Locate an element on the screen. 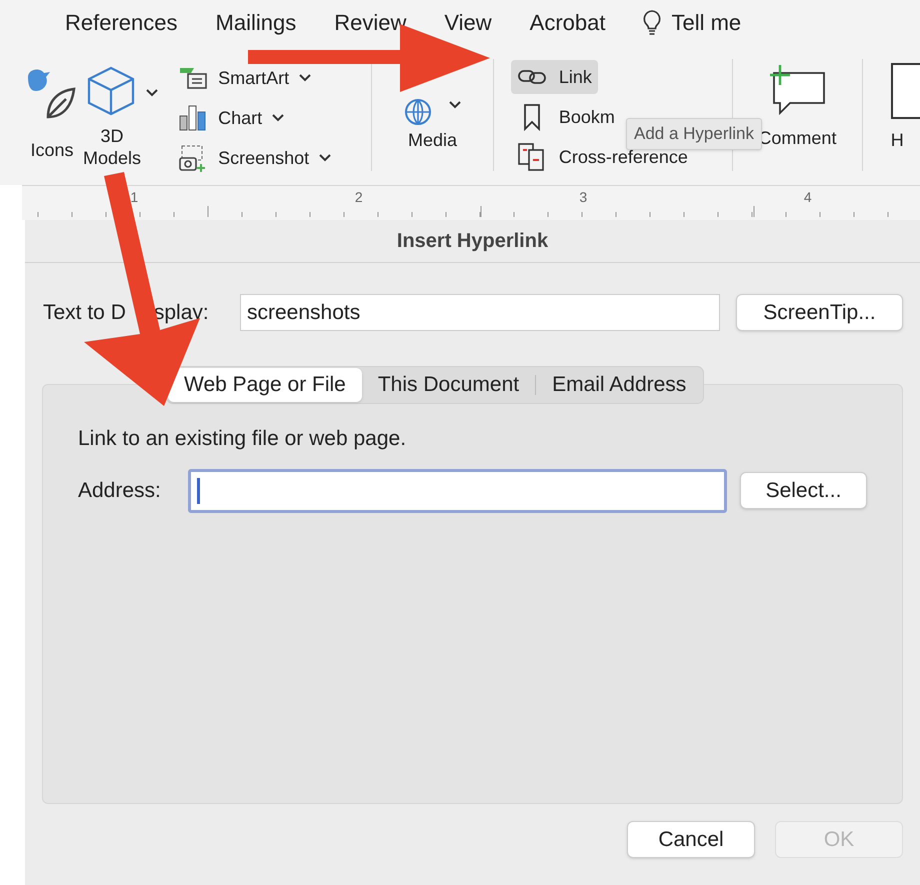 The image size is (920, 885). link-command: Bookm is located at coordinates (565, 117).